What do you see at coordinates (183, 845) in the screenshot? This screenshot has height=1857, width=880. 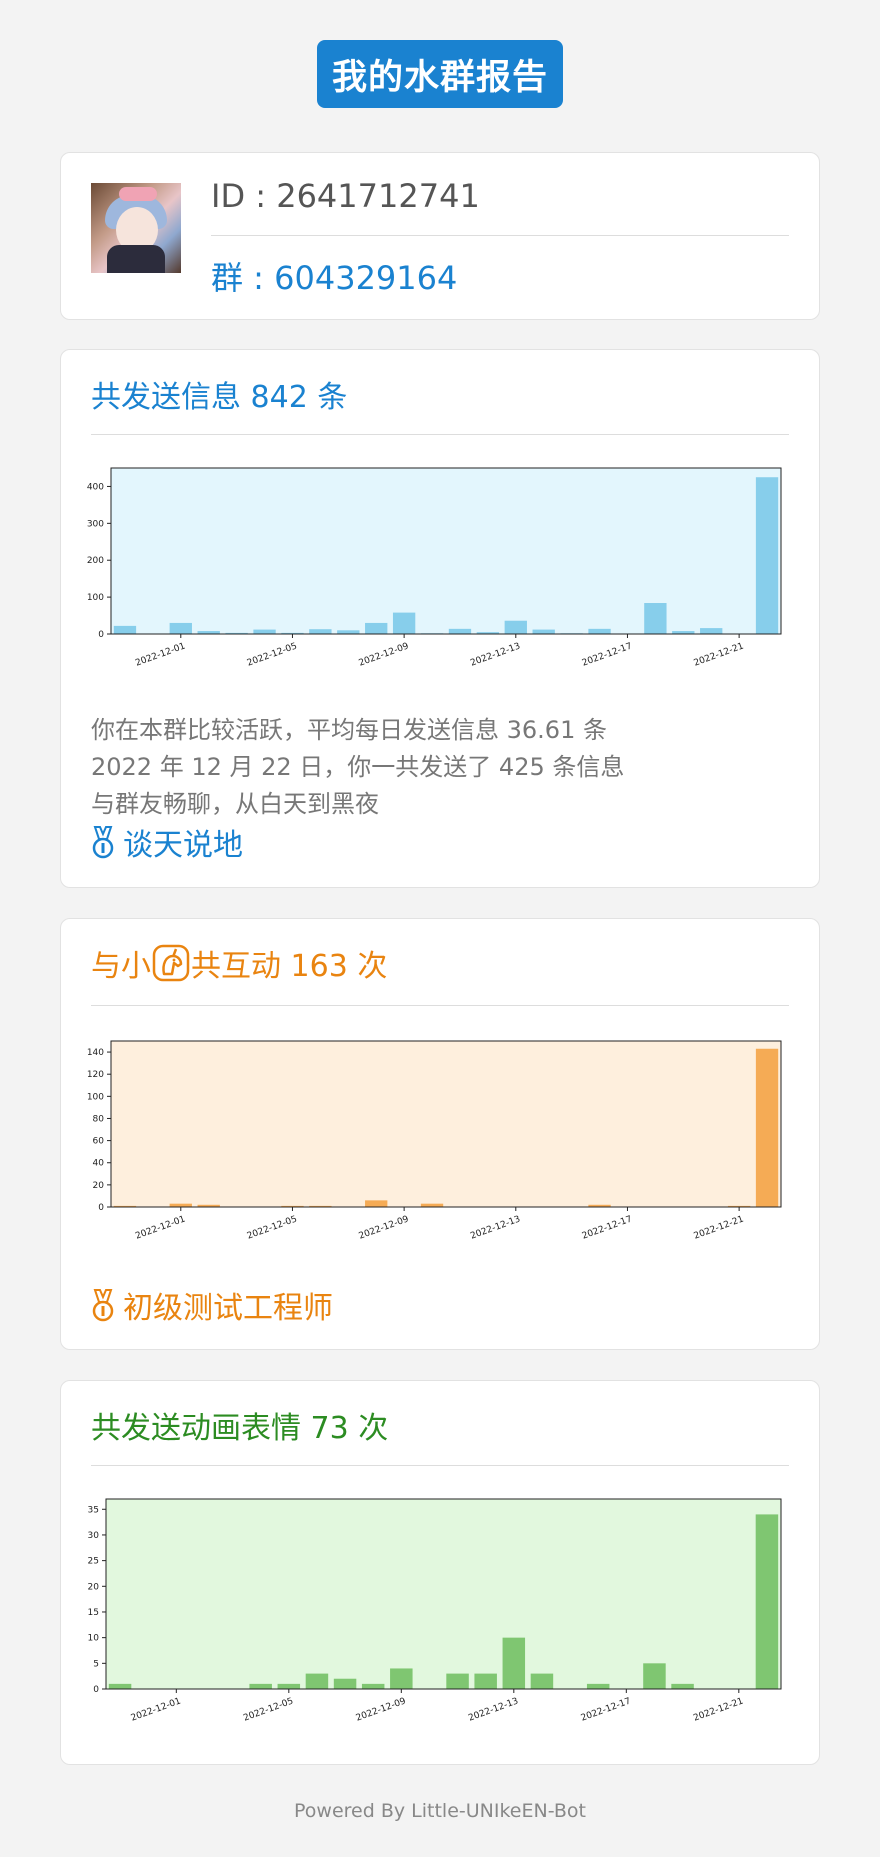 I see `messages-badge-label: 谈天说地` at bounding box center [183, 845].